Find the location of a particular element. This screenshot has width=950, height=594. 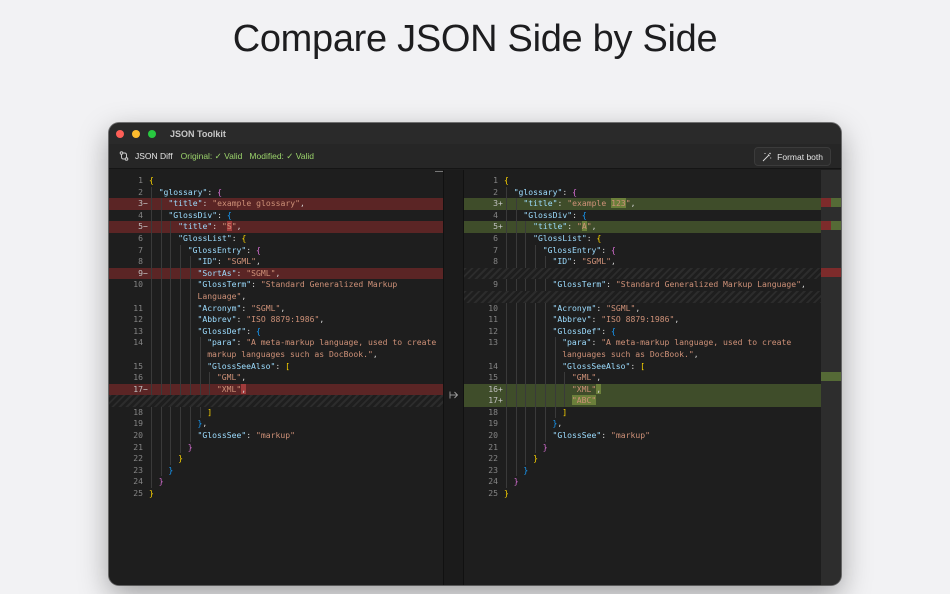

code-token: [ is located at coordinates (643, 365).